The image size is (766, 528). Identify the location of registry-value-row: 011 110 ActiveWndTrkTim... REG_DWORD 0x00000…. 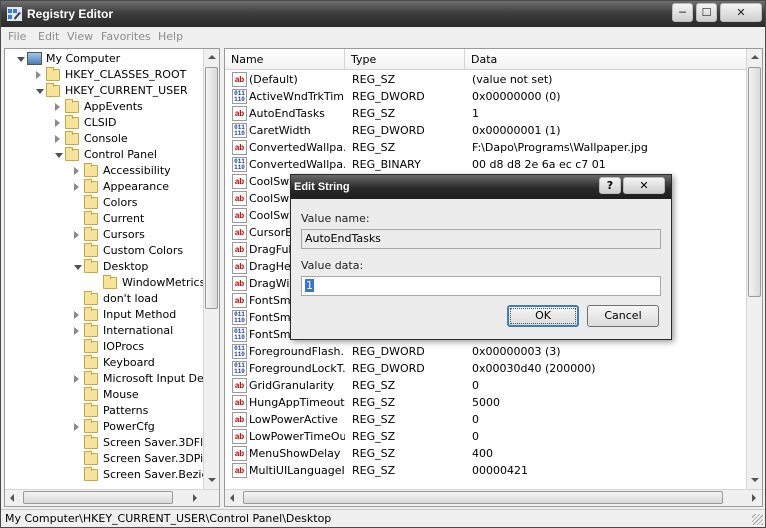
(486, 96).